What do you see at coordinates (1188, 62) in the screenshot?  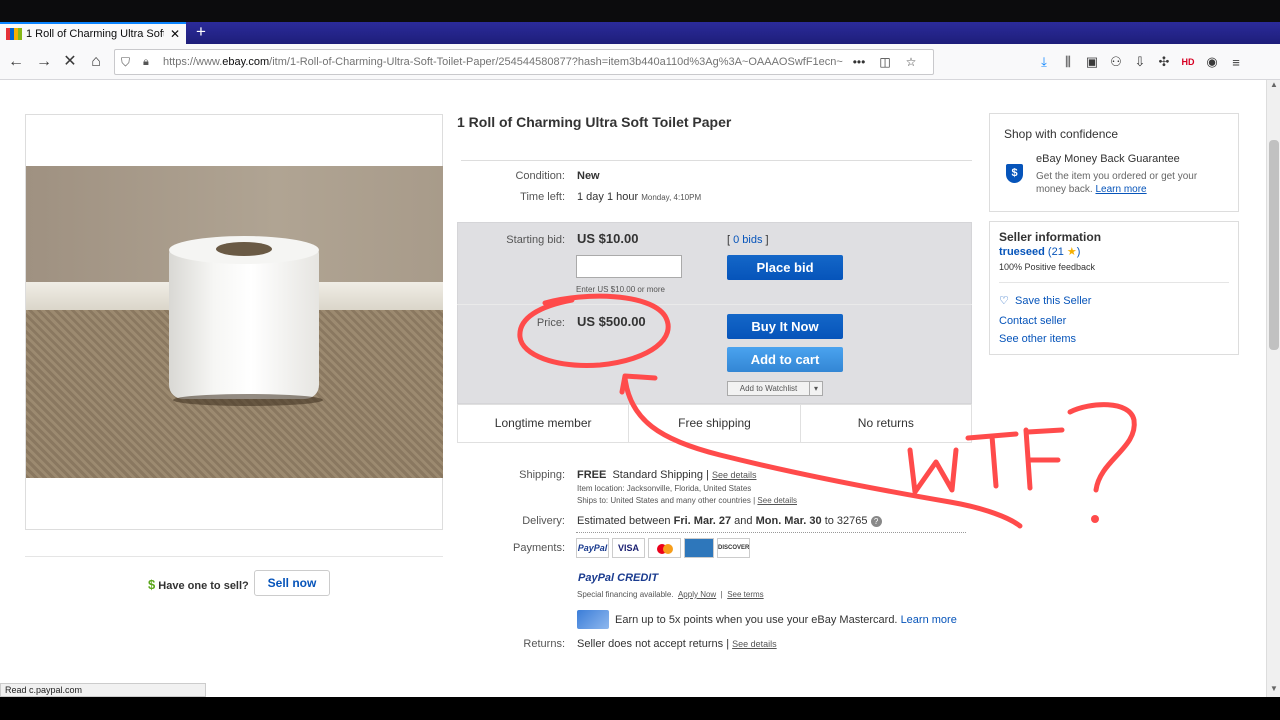 I see `hd-icon: HD` at bounding box center [1188, 62].